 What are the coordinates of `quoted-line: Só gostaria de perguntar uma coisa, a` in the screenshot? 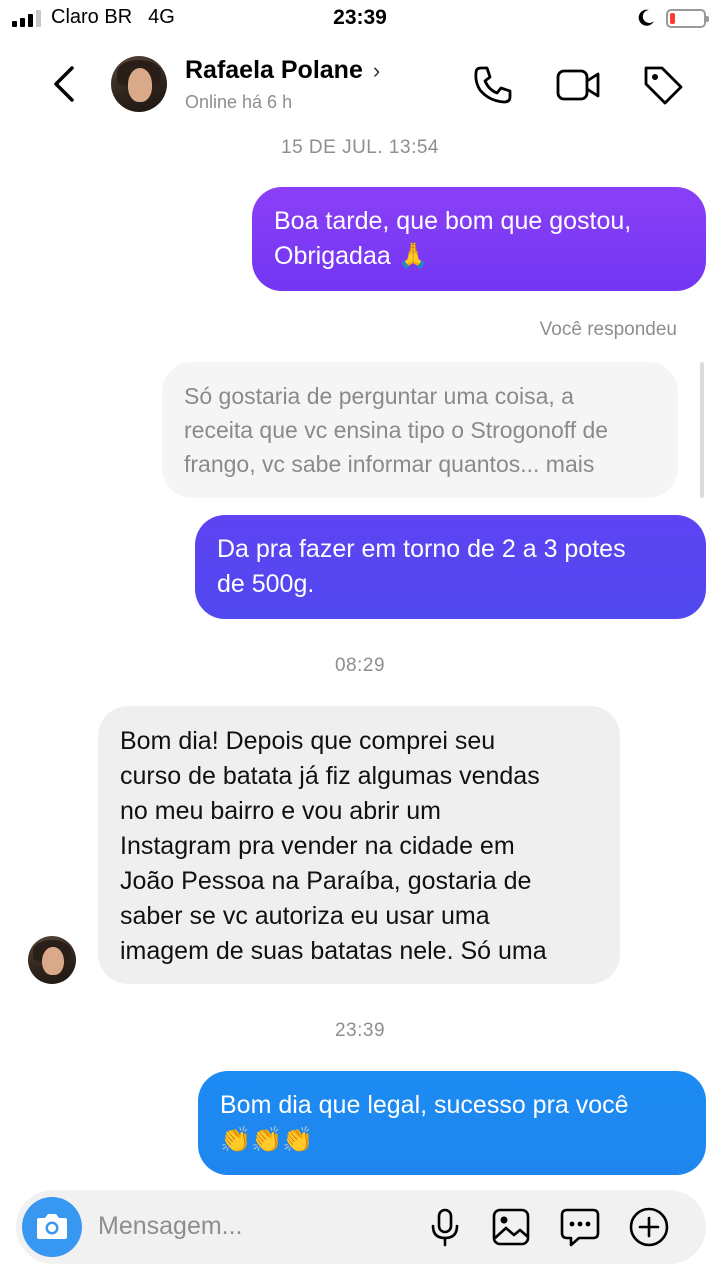 It's located at (379, 396).